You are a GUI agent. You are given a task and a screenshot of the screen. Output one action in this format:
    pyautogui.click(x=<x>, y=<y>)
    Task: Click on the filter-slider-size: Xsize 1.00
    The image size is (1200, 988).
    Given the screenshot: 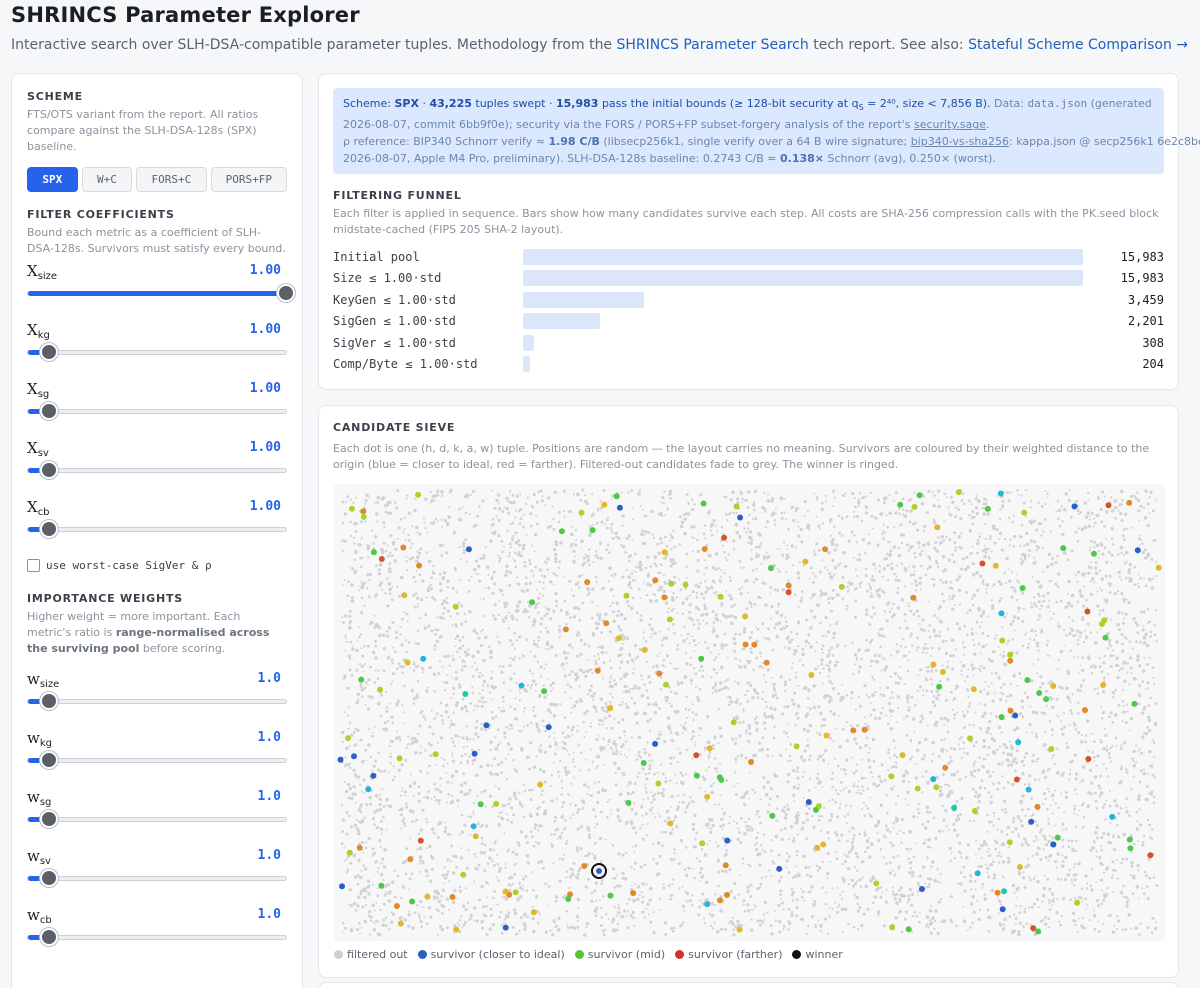 What is the action you would take?
    pyautogui.click(x=161, y=291)
    